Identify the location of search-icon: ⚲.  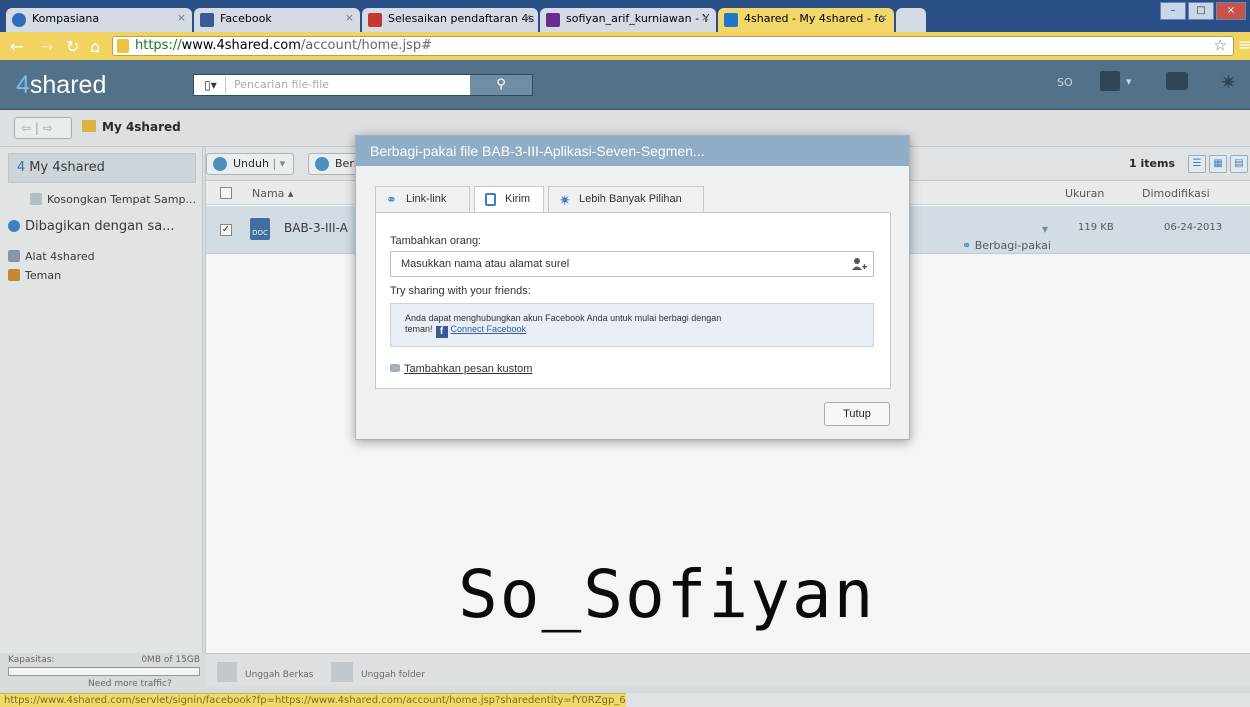
(501, 85).